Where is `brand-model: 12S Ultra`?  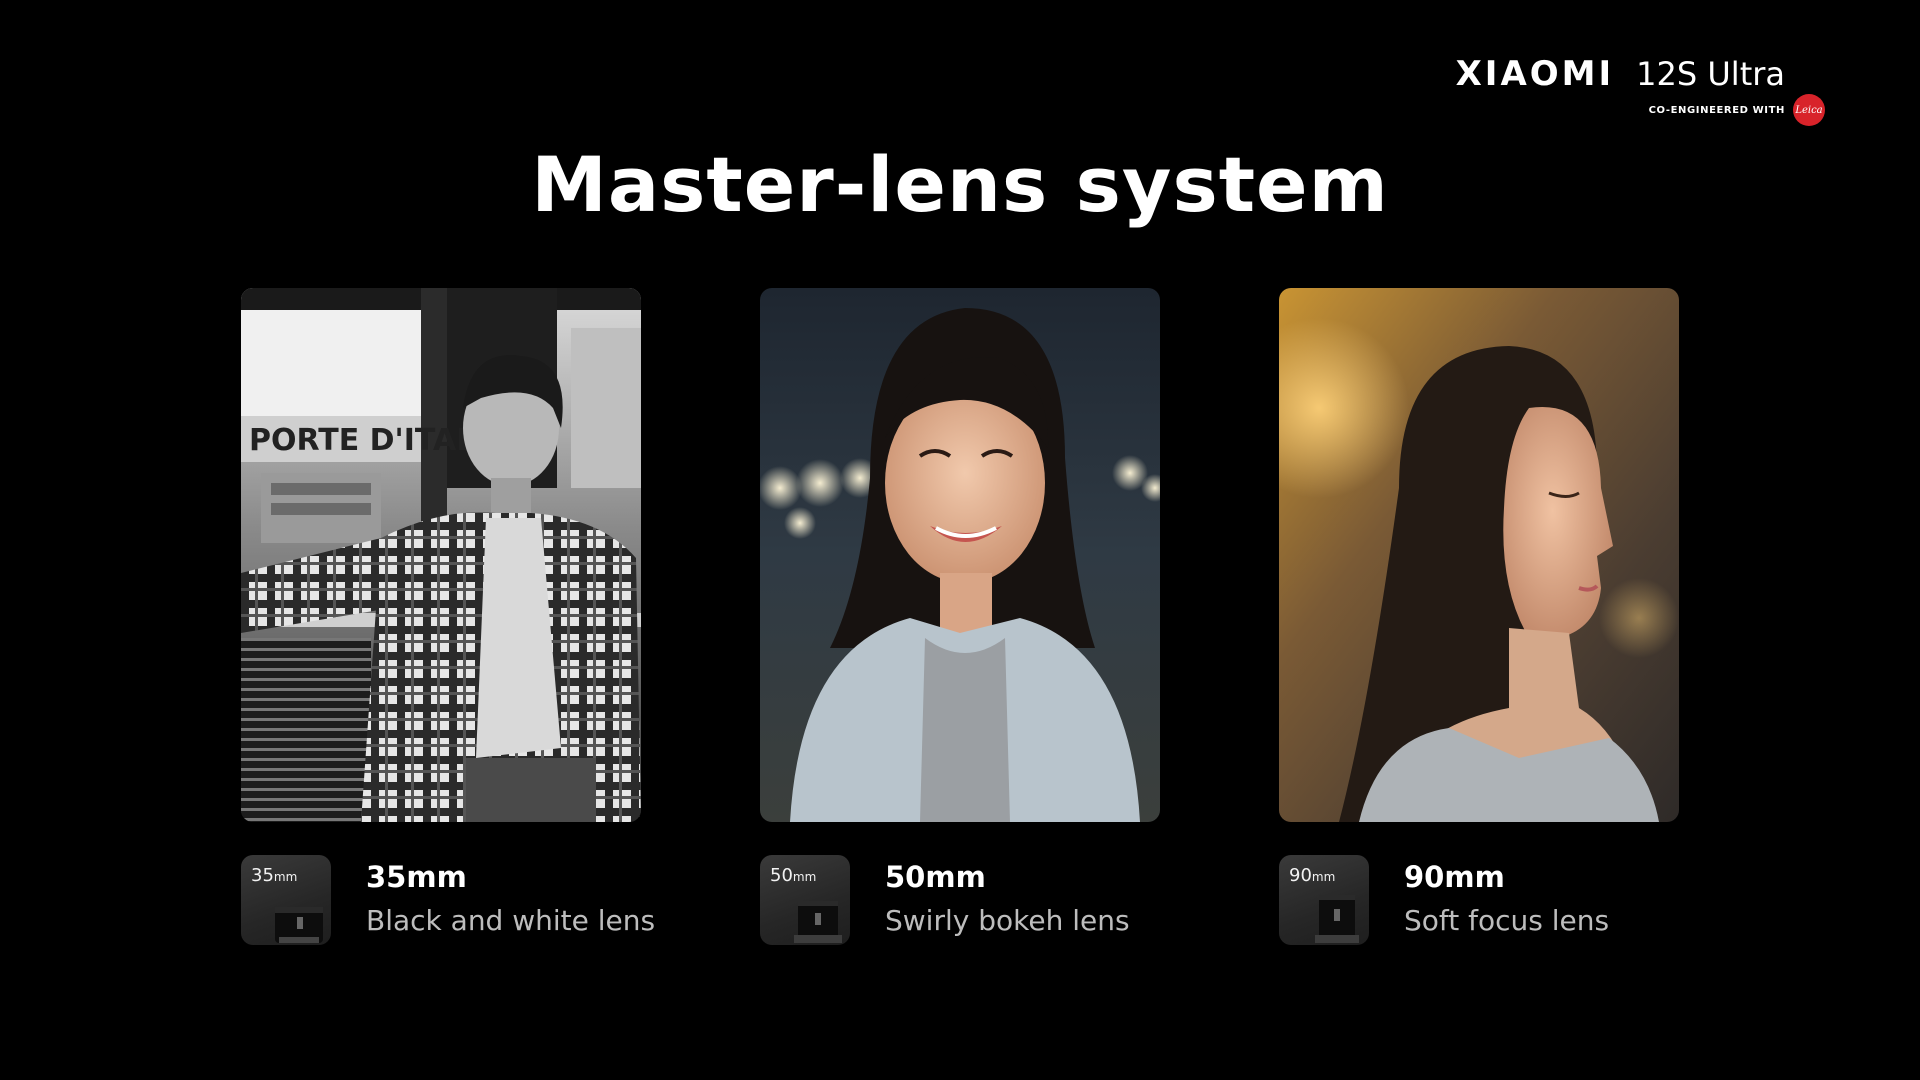
brand-model: 12S Ultra is located at coordinates (1710, 74).